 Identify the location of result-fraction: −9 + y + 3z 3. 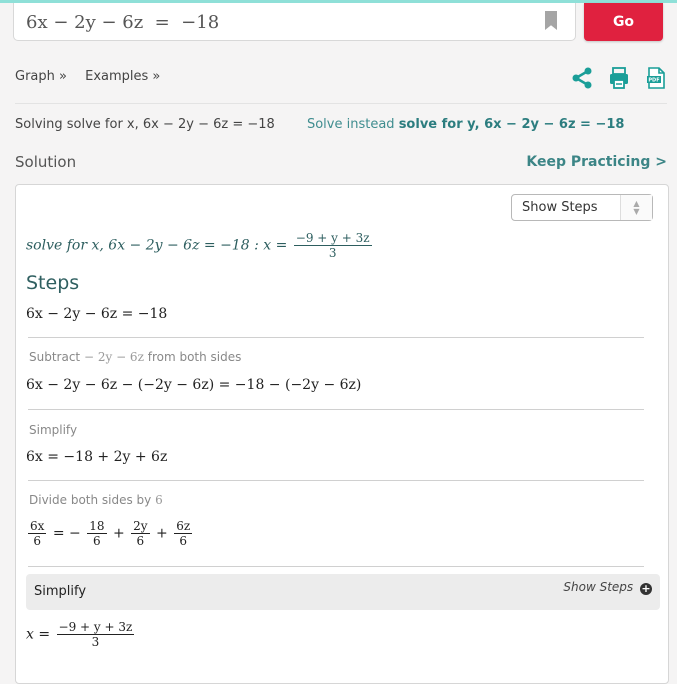
(332, 245).